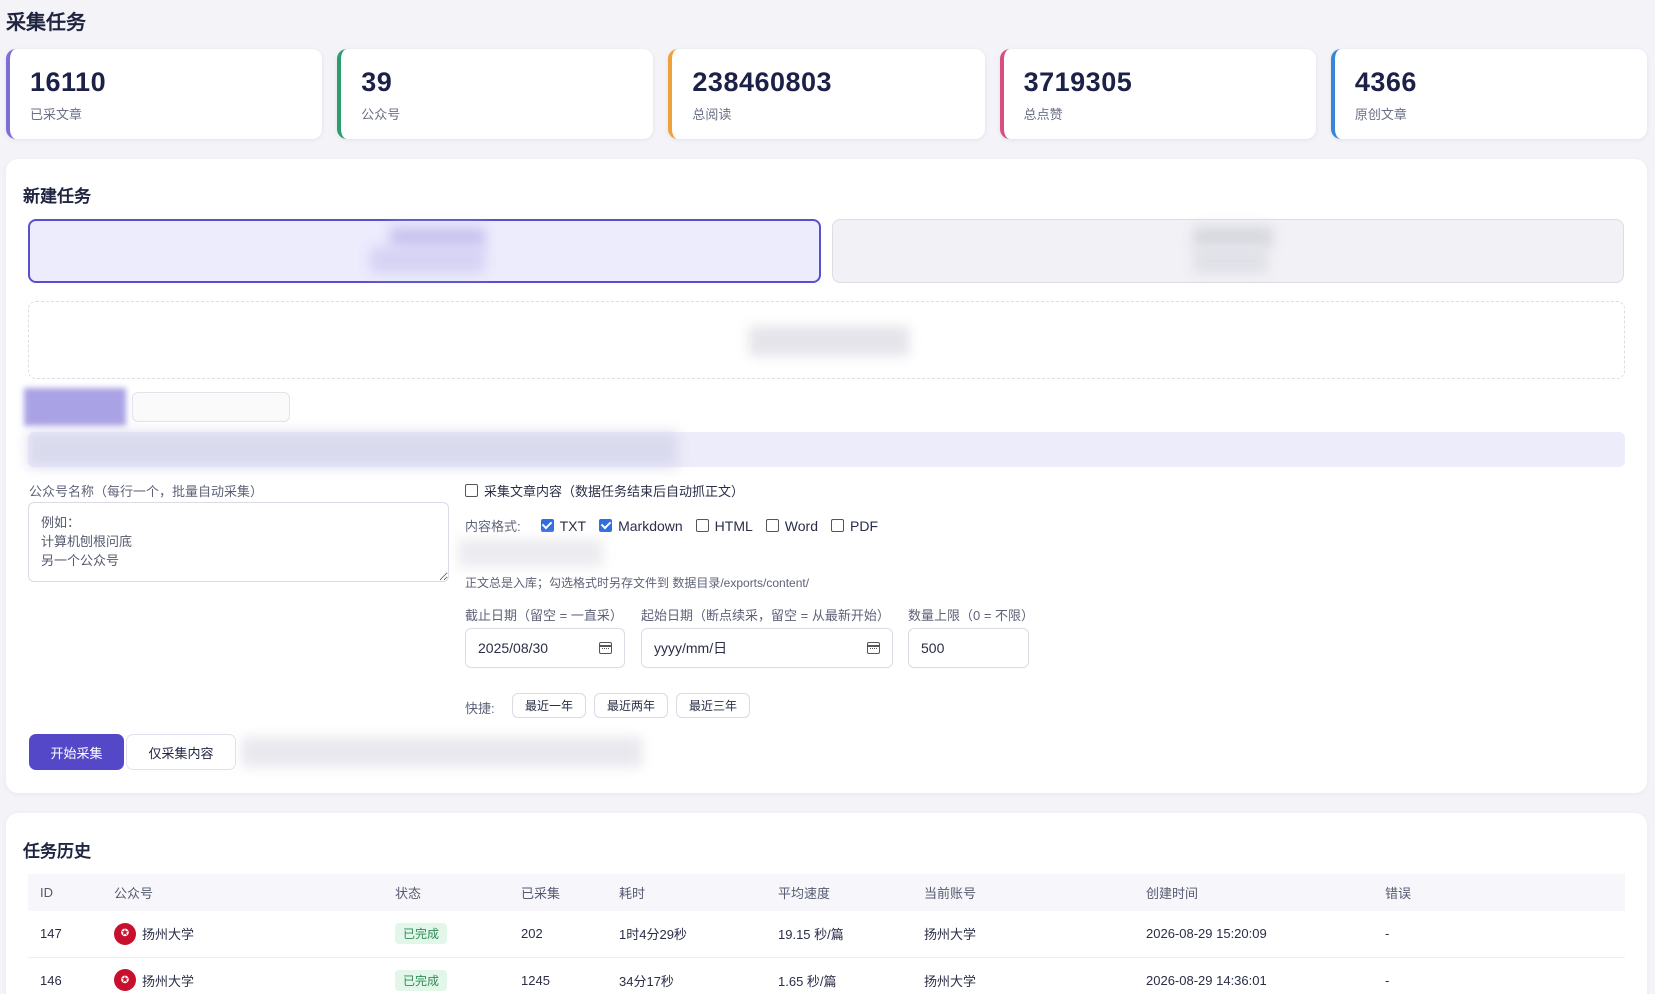  Describe the element at coordinates (68, 82) in the screenshot. I see `stat-value: 16110` at that location.